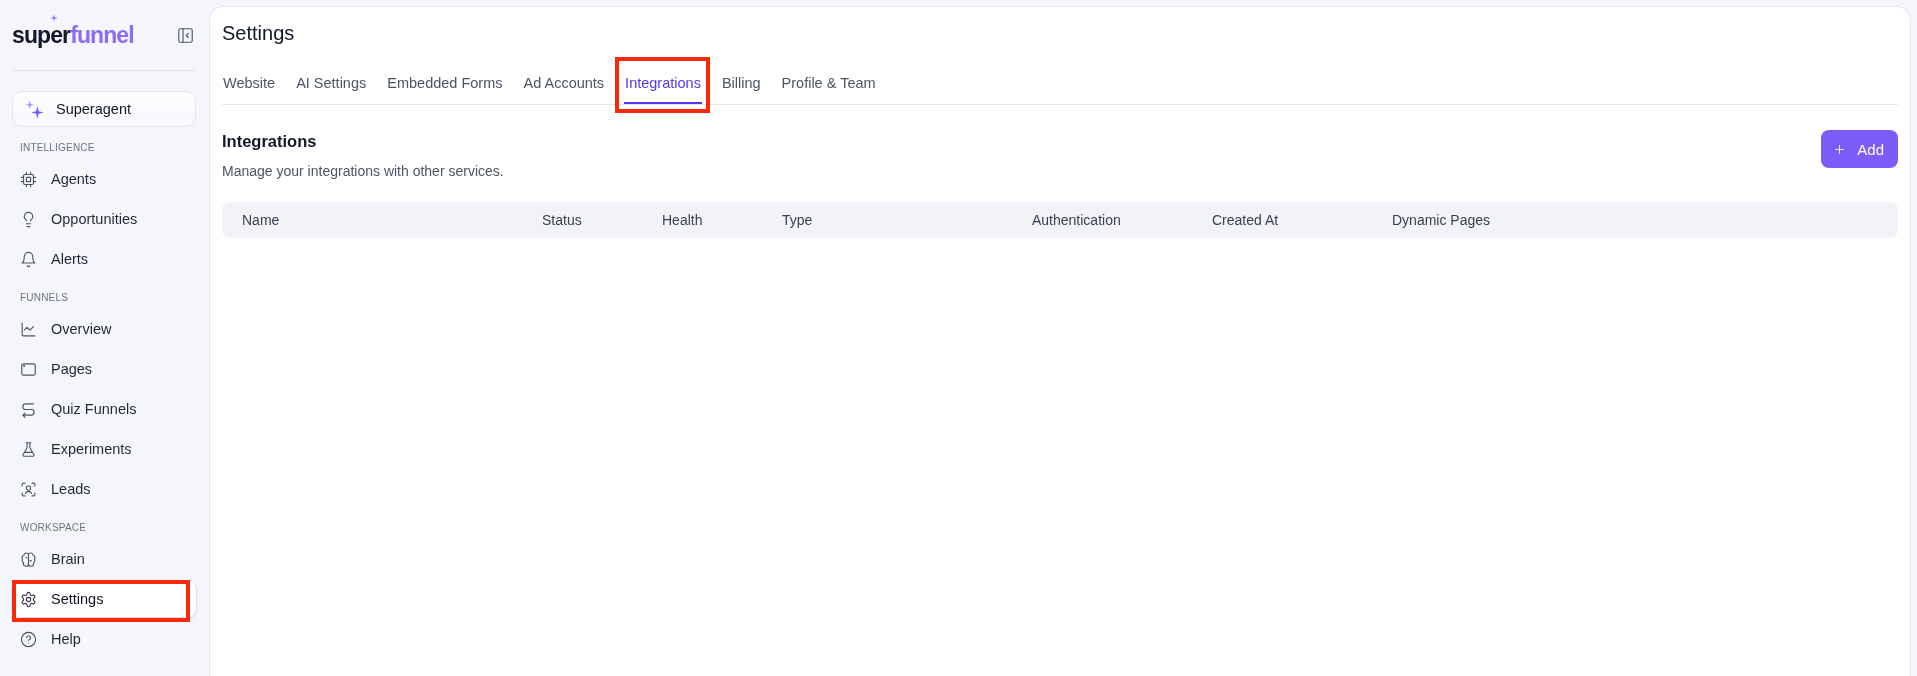 The width and height of the screenshot is (1917, 676). Describe the element at coordinates (797, 220) in the screenshot. I see `column-header: Type` at that location.